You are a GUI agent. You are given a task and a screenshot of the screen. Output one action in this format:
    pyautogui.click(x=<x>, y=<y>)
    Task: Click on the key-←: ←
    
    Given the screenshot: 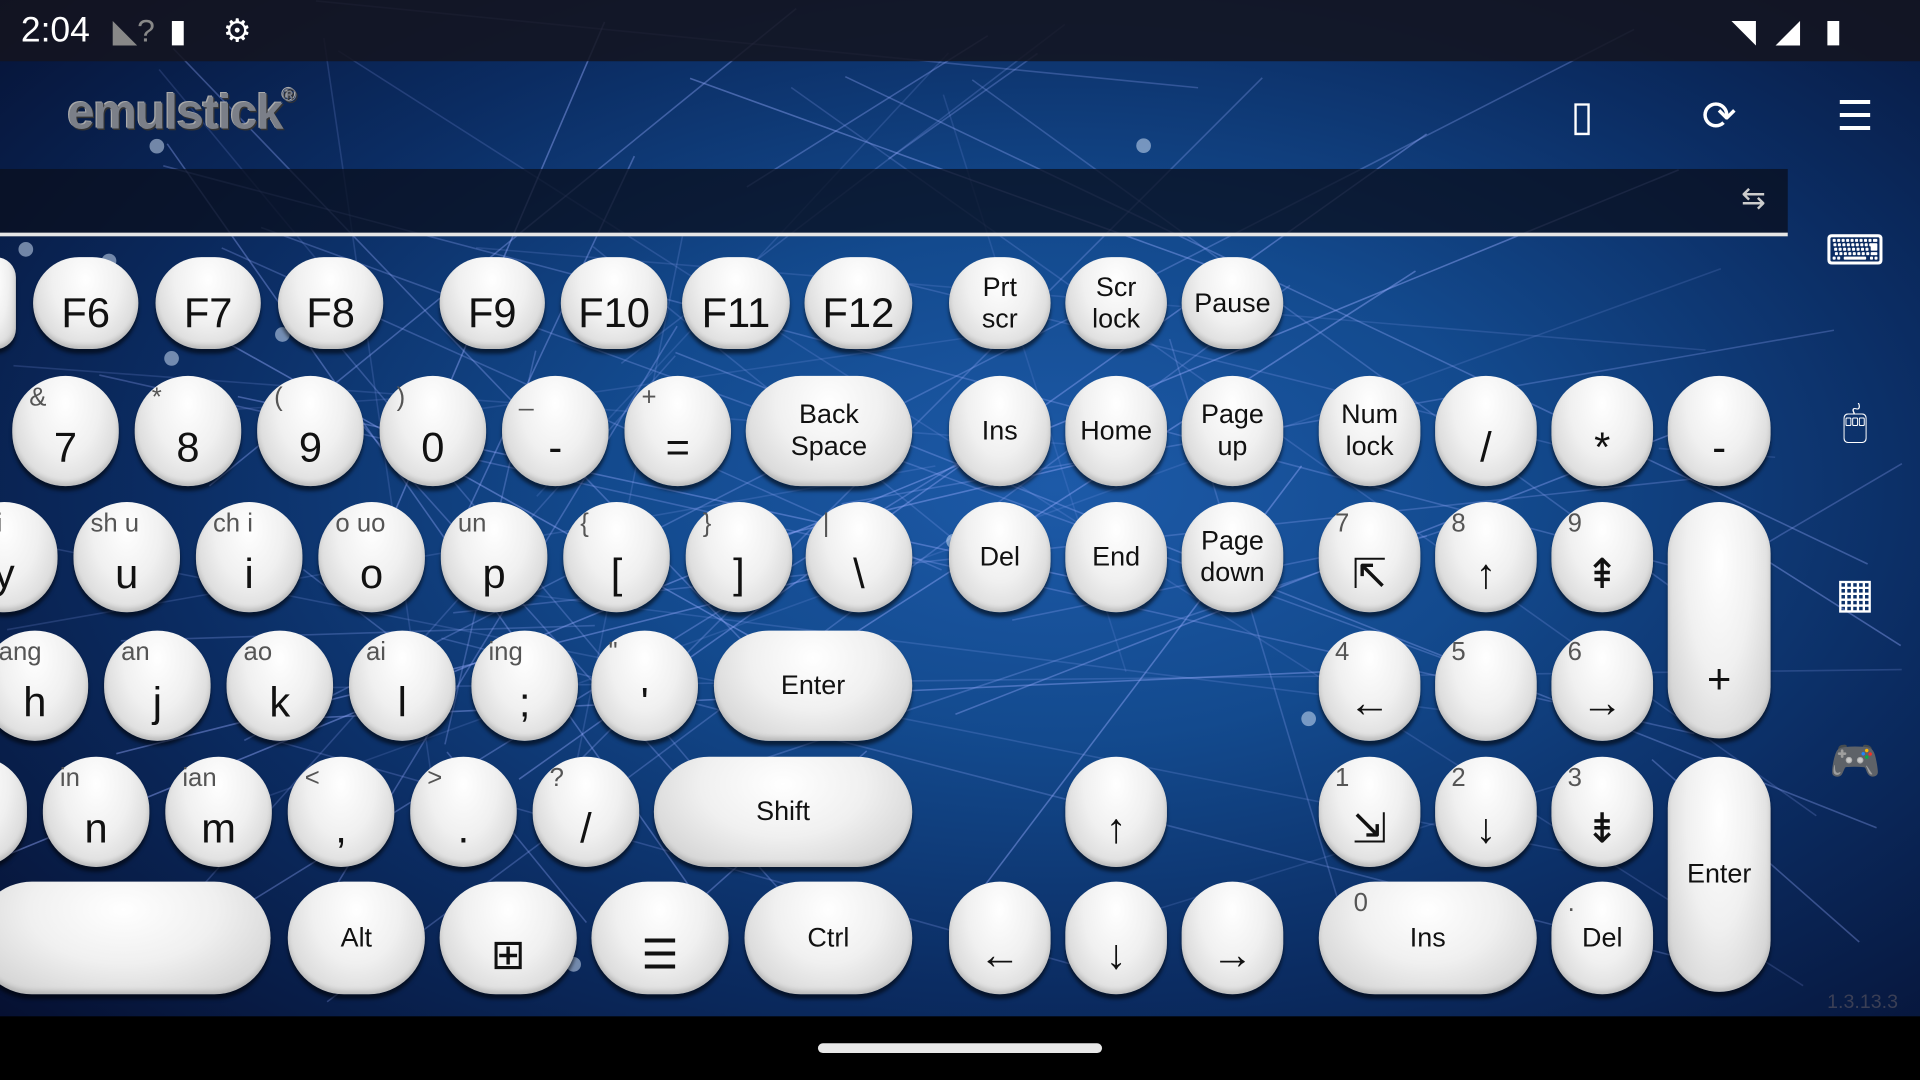 What is the action you would take?
    pyautogui.click(x=999, y=938)
    